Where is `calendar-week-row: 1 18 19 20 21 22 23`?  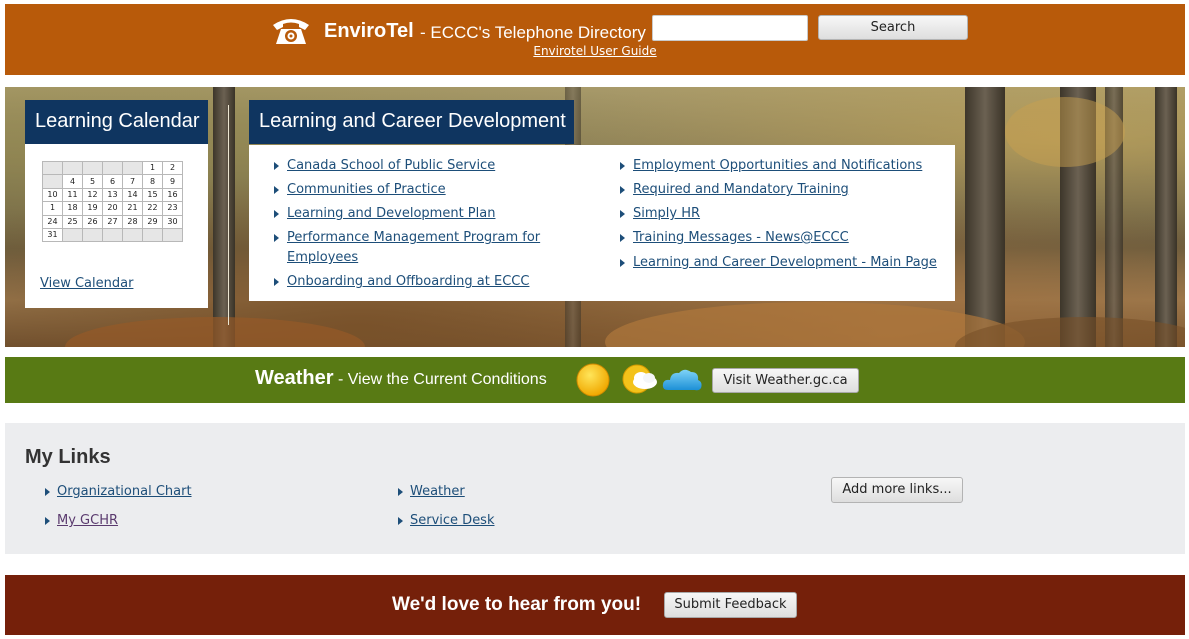
calendar-week-row: 1 18 19 20 21 22 23 is located at coordinates (112, 208).